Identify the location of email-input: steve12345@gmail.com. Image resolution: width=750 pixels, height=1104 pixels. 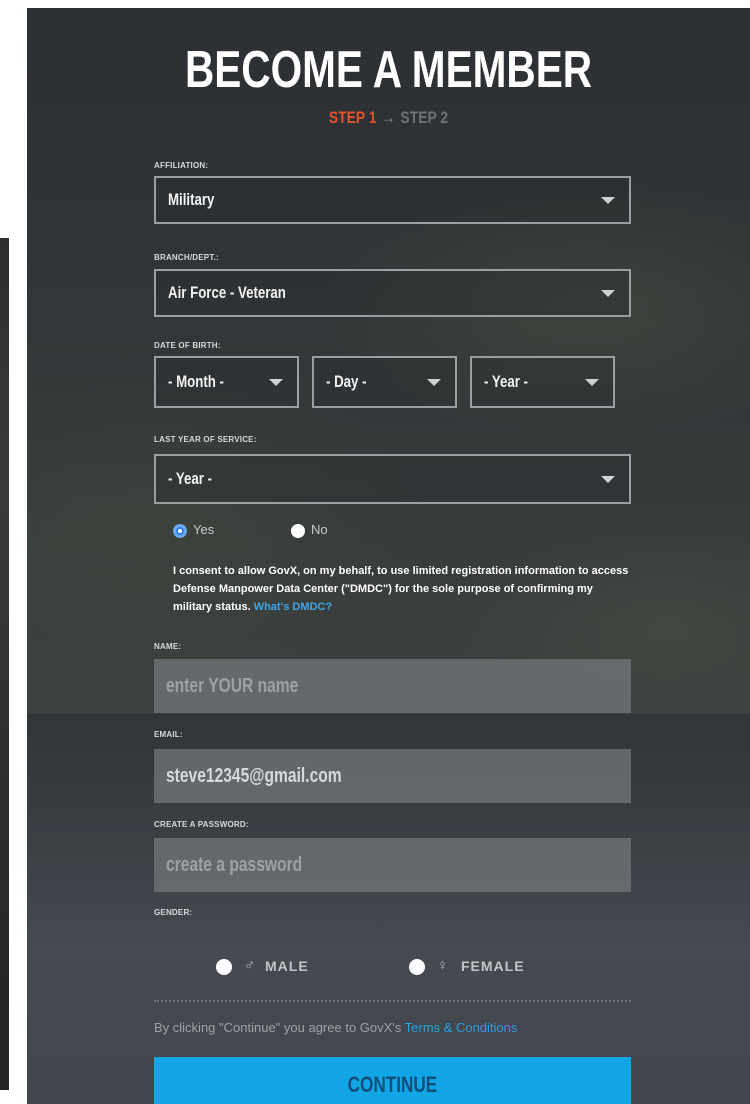
(392, 776).